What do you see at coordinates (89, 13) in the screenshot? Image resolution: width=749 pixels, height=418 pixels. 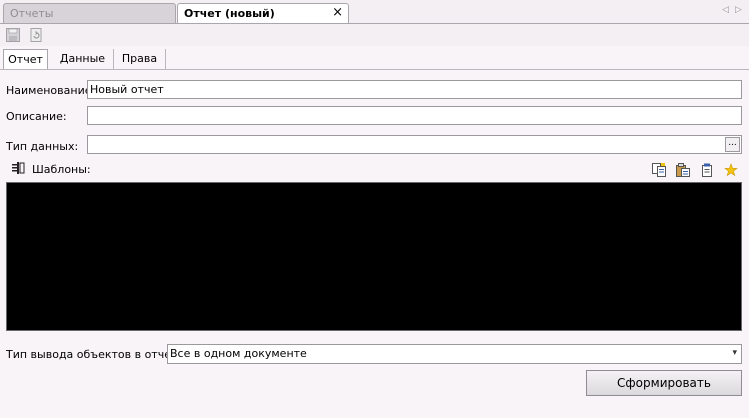 I see `doc-tab-reports: Отчеты` at bounding box center [89, 13].